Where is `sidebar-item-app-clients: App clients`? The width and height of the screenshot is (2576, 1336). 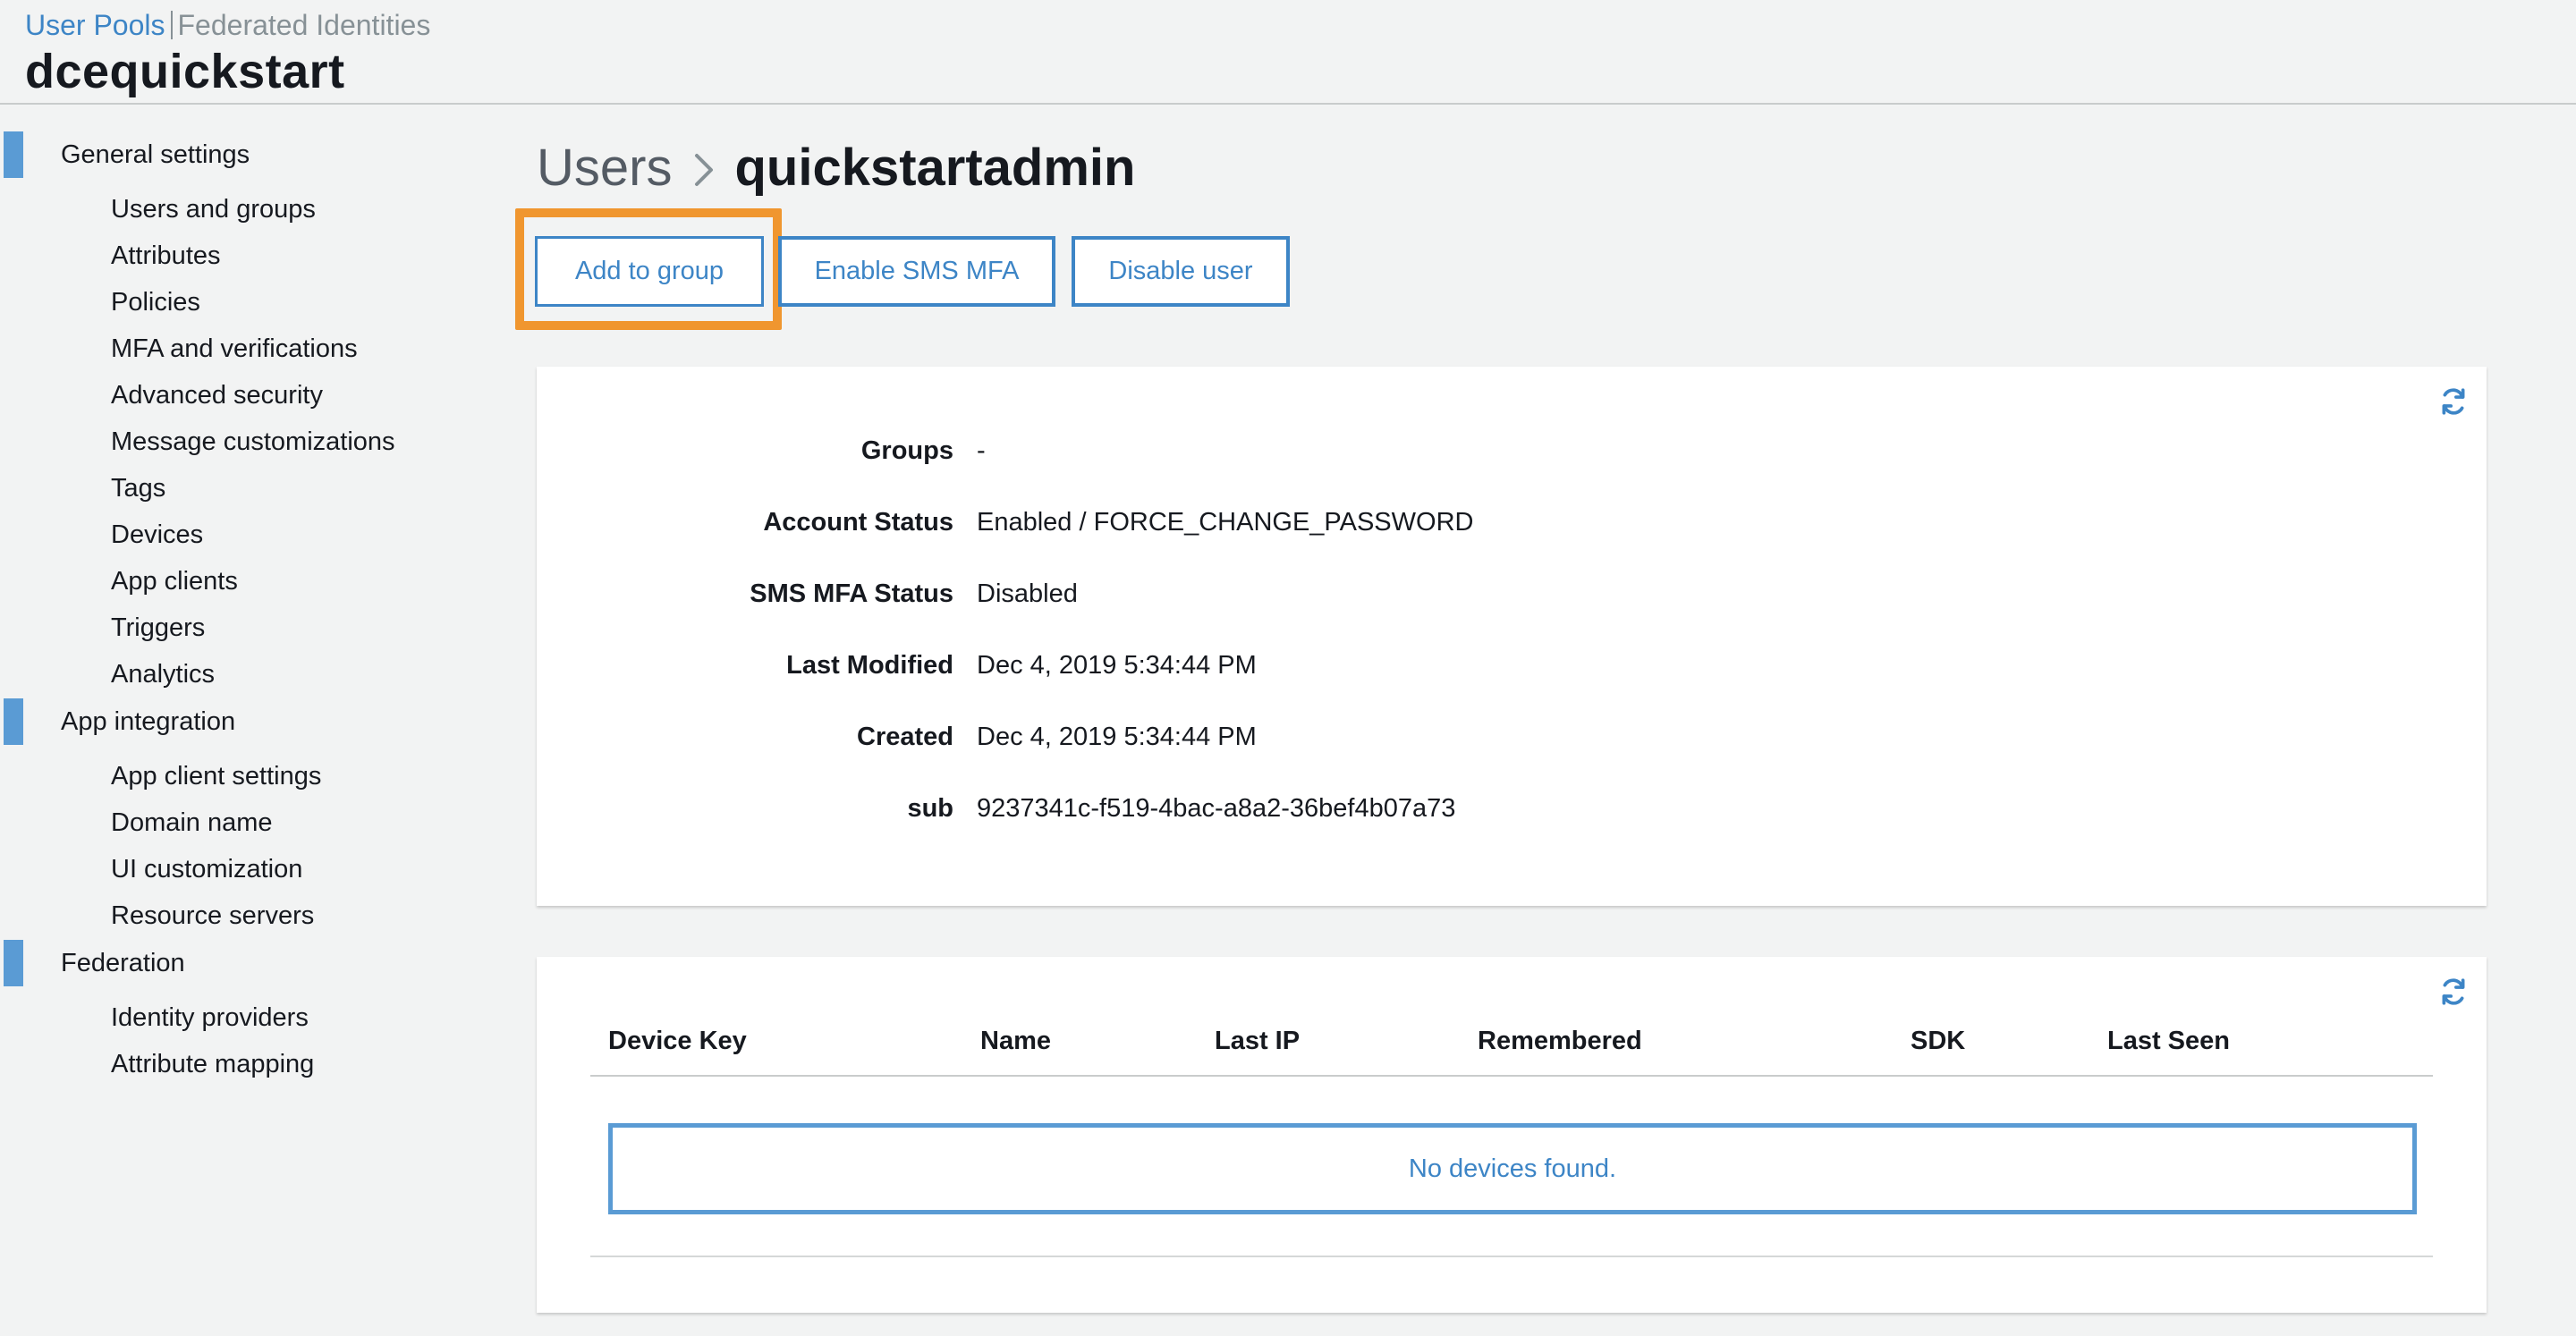 sidebar-item-app-clients: App clients is located at coordinates (174, 581).